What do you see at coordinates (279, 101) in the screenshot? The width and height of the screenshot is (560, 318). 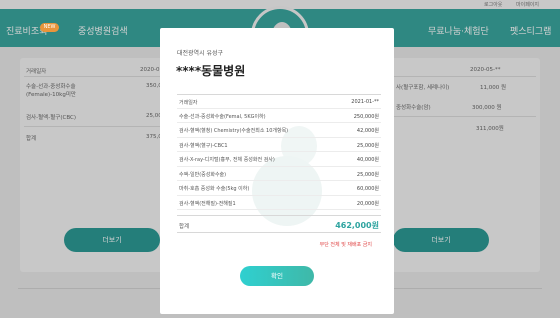 I see `table-header-row: 거래일자 2021-01-**` at bounding box center [279, 101].